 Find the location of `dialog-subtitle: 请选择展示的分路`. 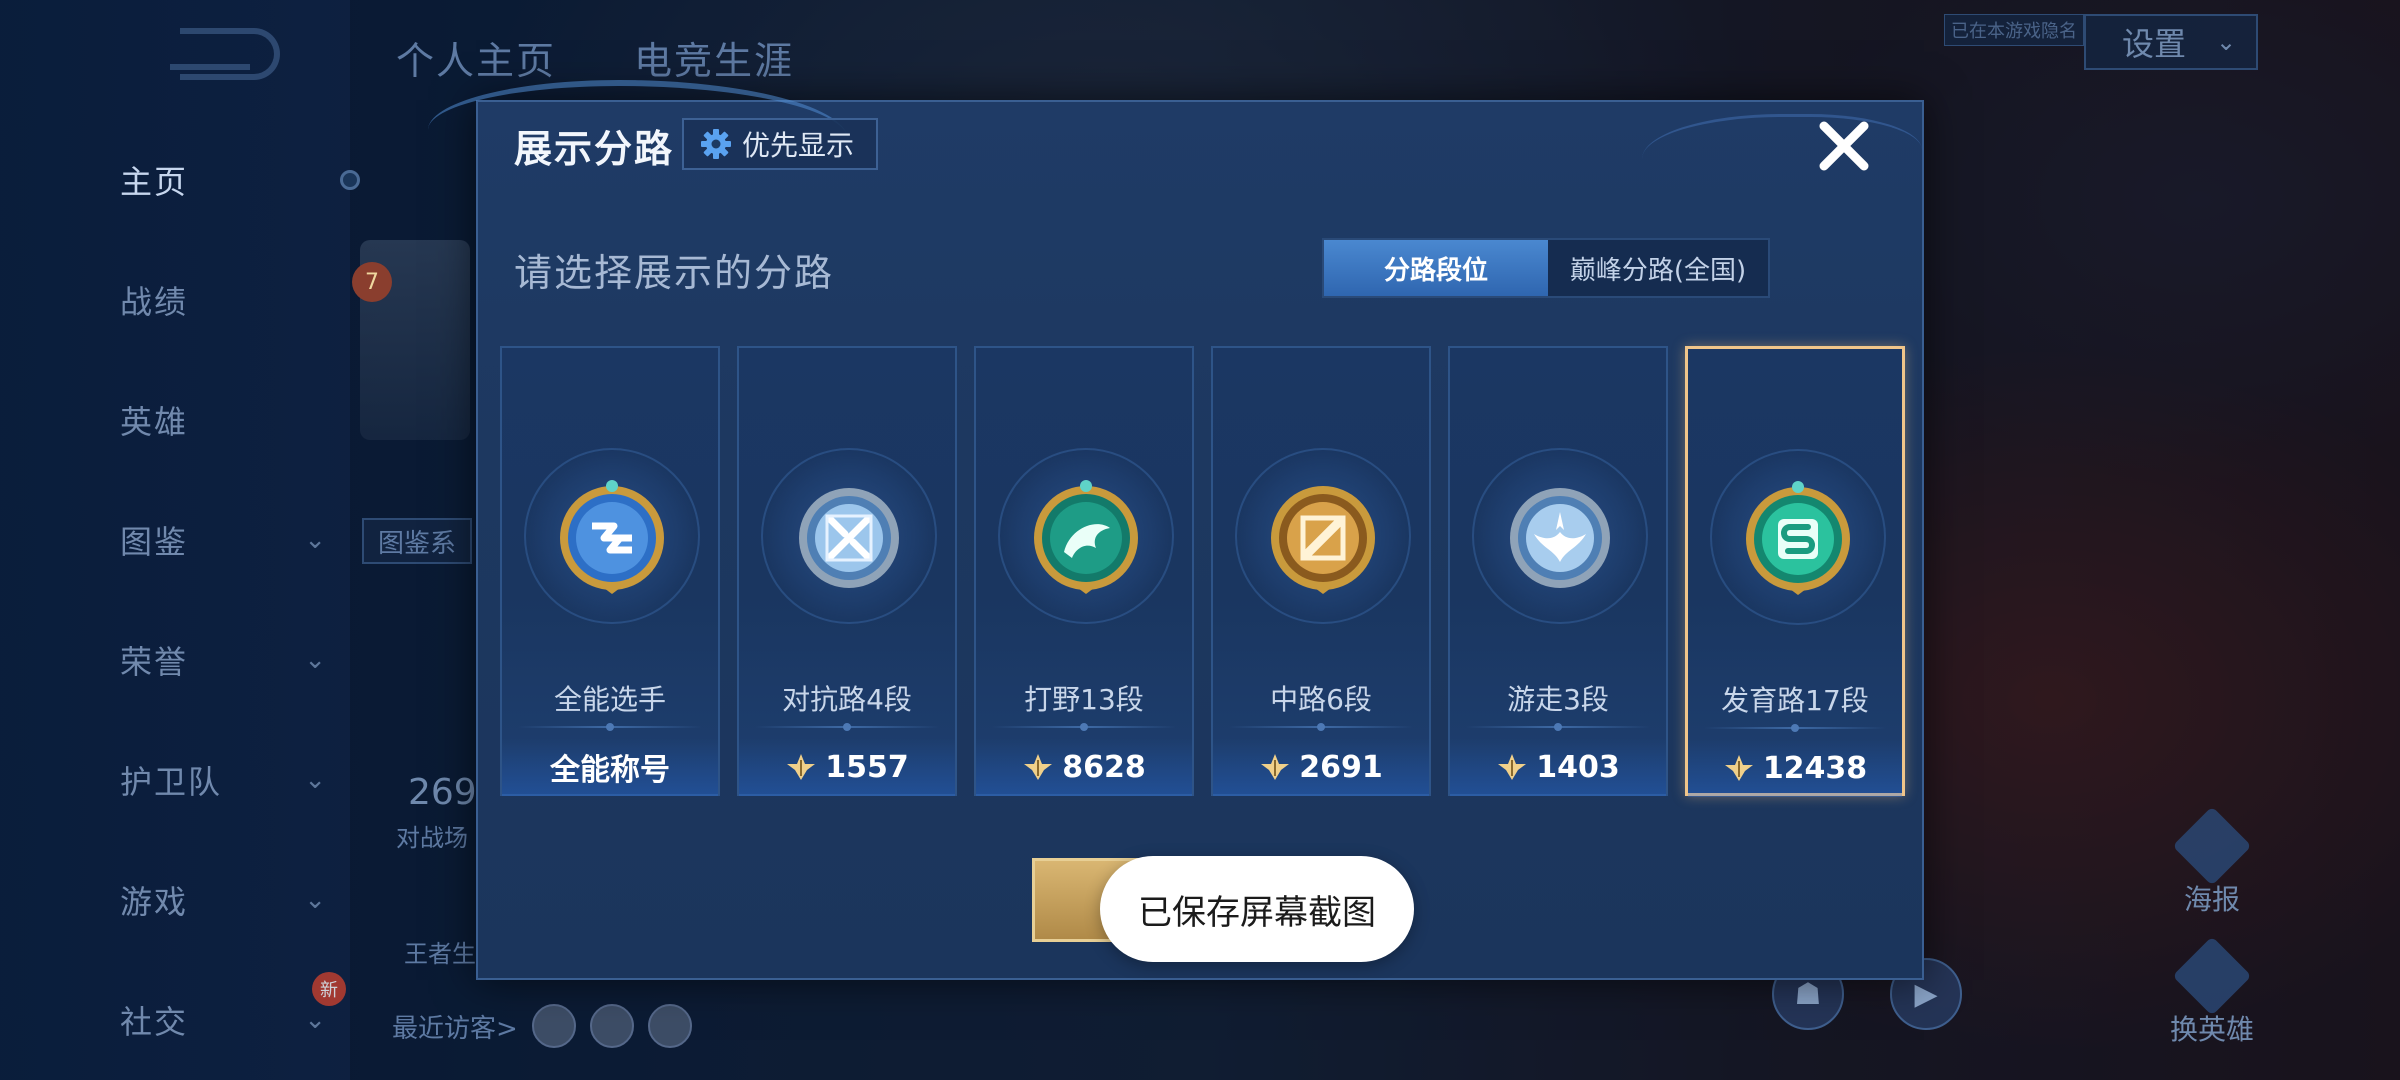

dialog-subtitle: 请选择展示的分路 is located at coordinates (674, 273).